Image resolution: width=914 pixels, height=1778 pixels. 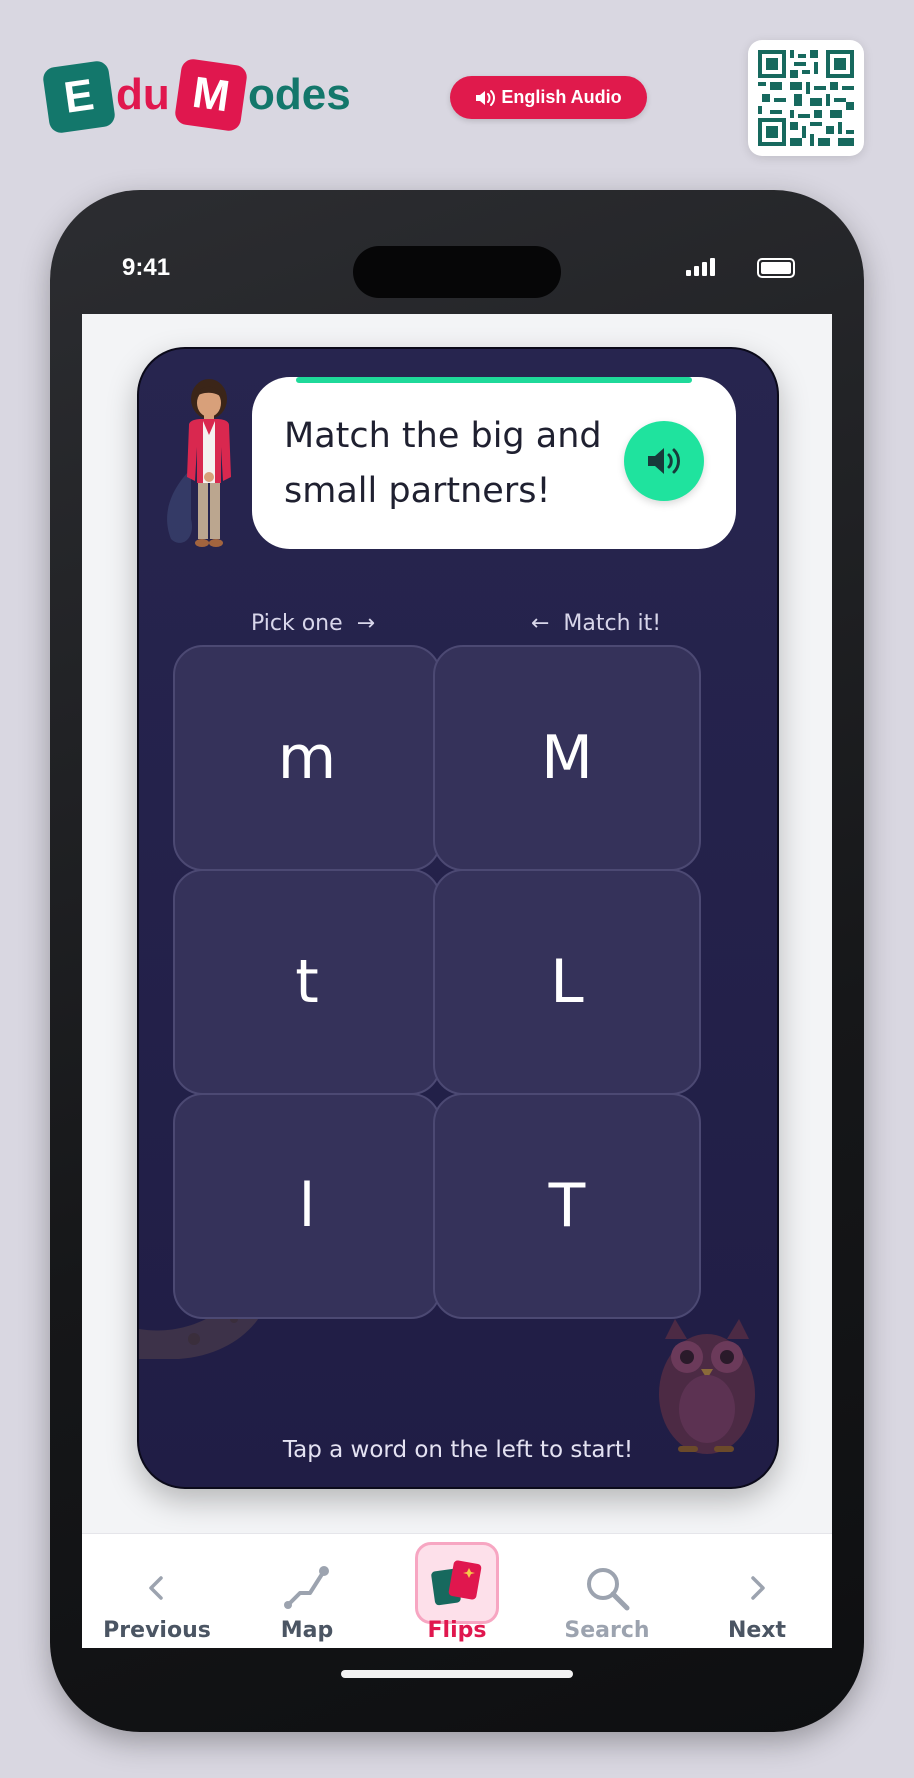 What do you see at coordinates (79, 97) in the screenshot?
I see `logo-tile-e: E` at bounding box center [79, 97].